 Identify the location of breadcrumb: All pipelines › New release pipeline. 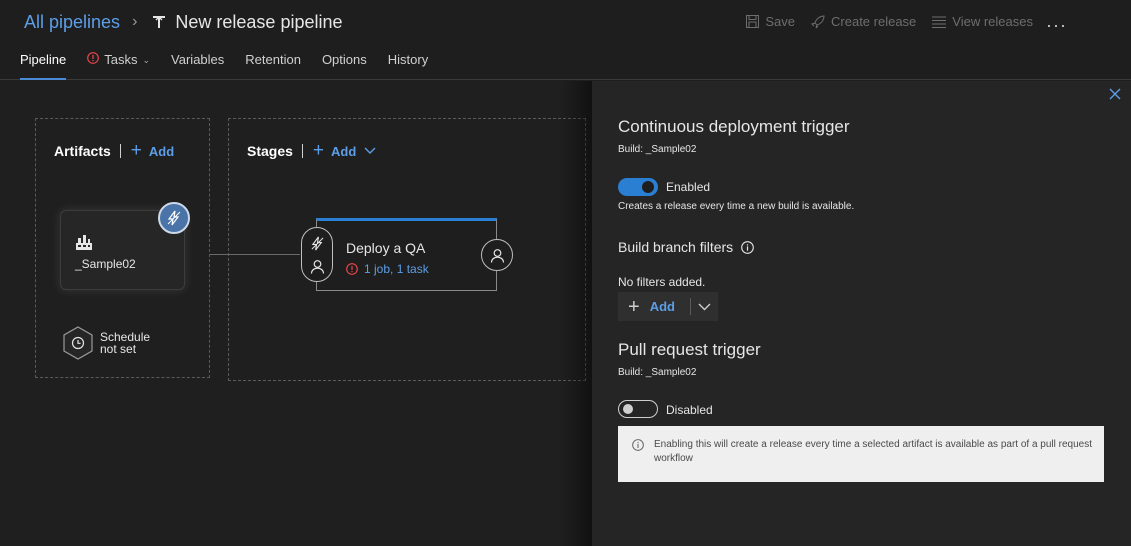
(183, 22).